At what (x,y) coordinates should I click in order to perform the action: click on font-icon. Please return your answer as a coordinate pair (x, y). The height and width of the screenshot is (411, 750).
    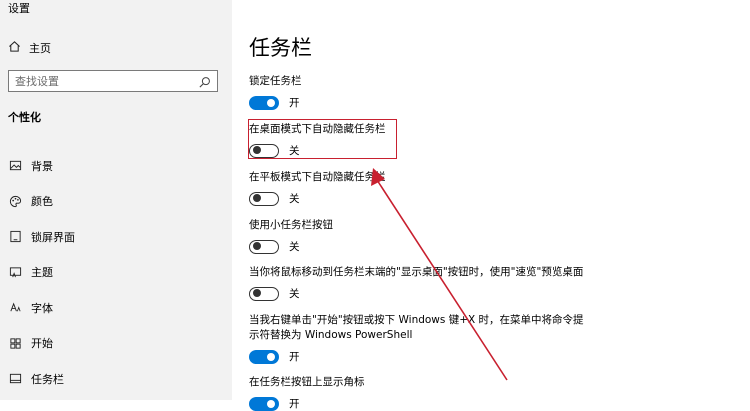
    Looking at the image, I should click on (15, 308).